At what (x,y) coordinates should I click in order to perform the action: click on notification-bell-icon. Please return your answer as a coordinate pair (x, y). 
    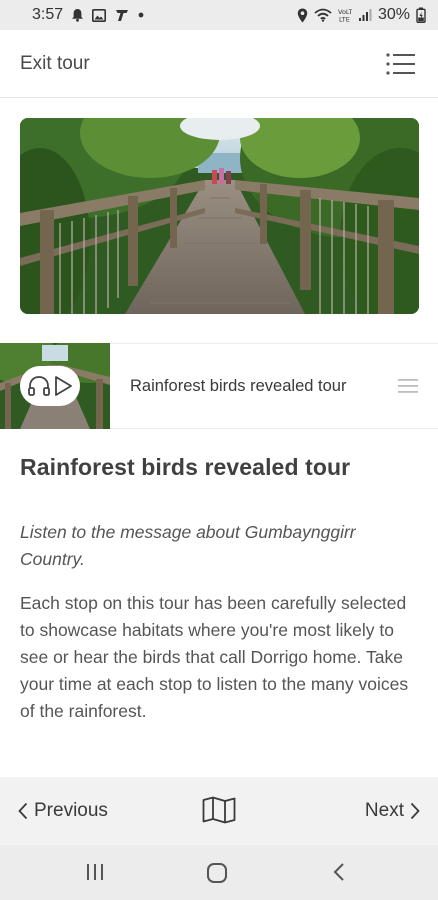
    Looking at the image, I should click on (77, 15).